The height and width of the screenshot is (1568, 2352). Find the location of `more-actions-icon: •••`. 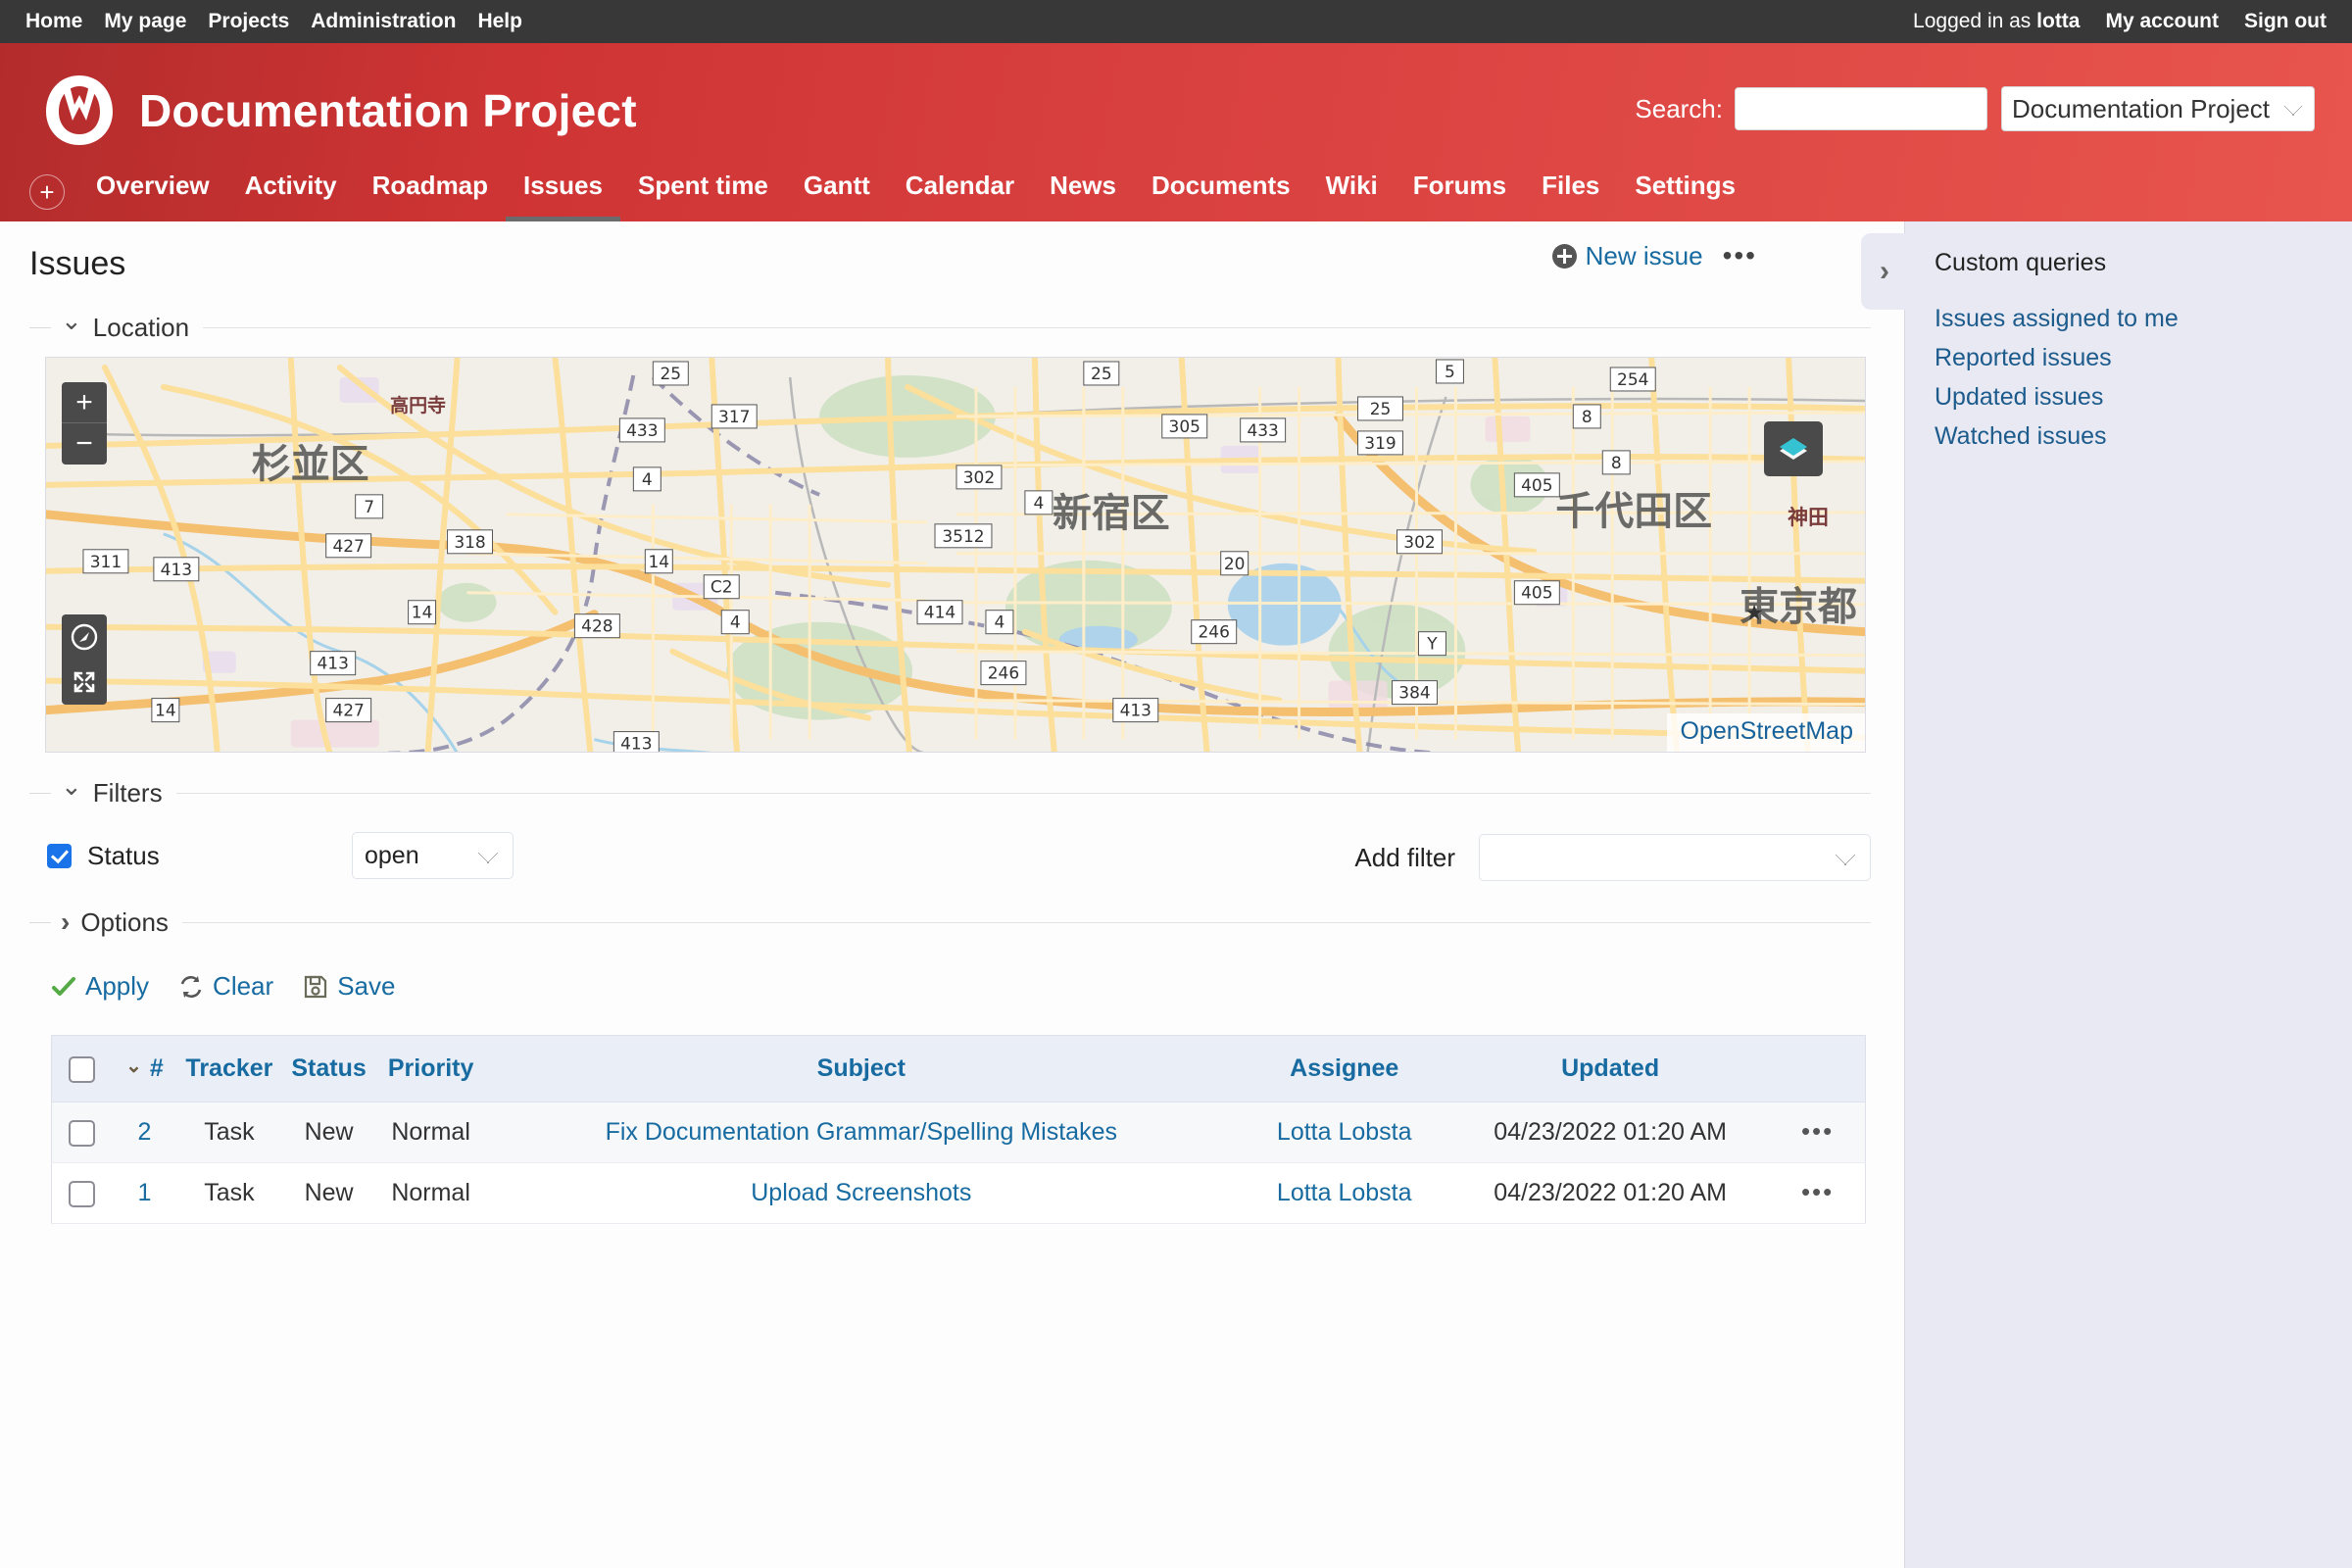

more-actions-icon: ••• is located at coordinates (1740, 256).